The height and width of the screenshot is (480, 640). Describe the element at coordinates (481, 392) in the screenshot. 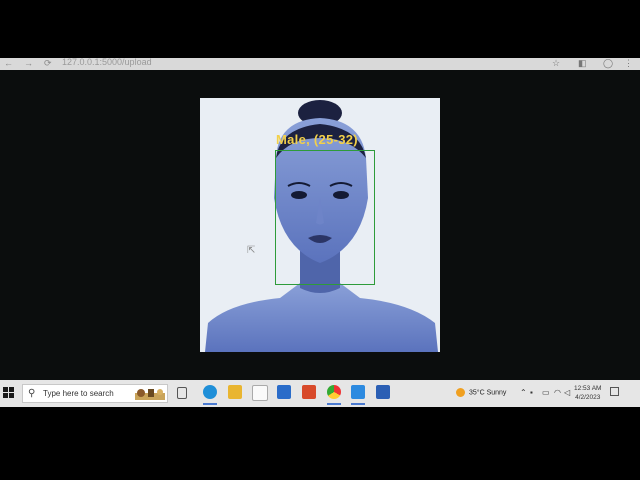

I see `weather-widget: 35°C Sunny` at that location.